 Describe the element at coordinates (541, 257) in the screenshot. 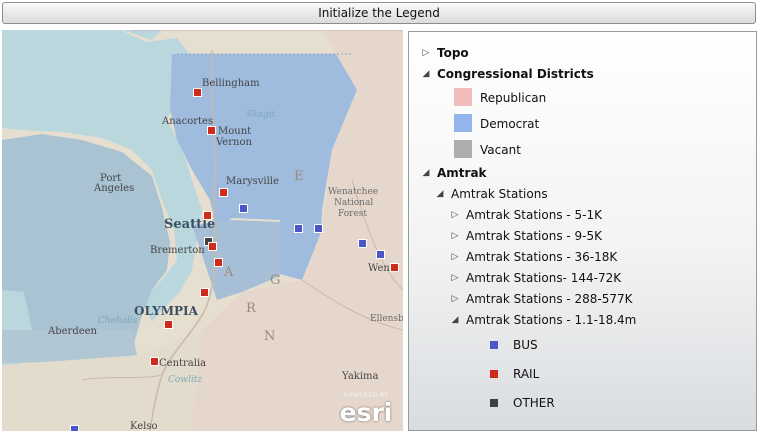

I see `legend-station-group: Amtrak Stations - 36-18K` at that location.